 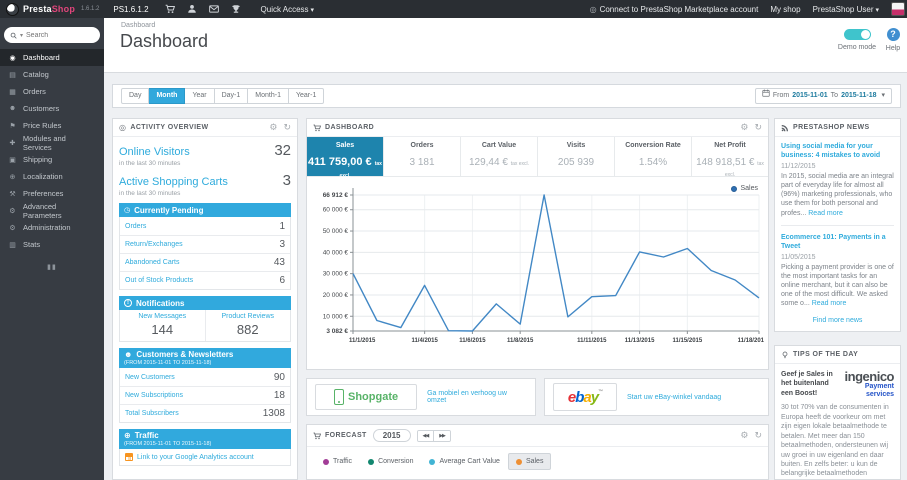 What do you see at coordinates (247, 325) in the screenshot?
I see `product-reviews-cell: Product Reviews 882` at bounding box center [247, 325].